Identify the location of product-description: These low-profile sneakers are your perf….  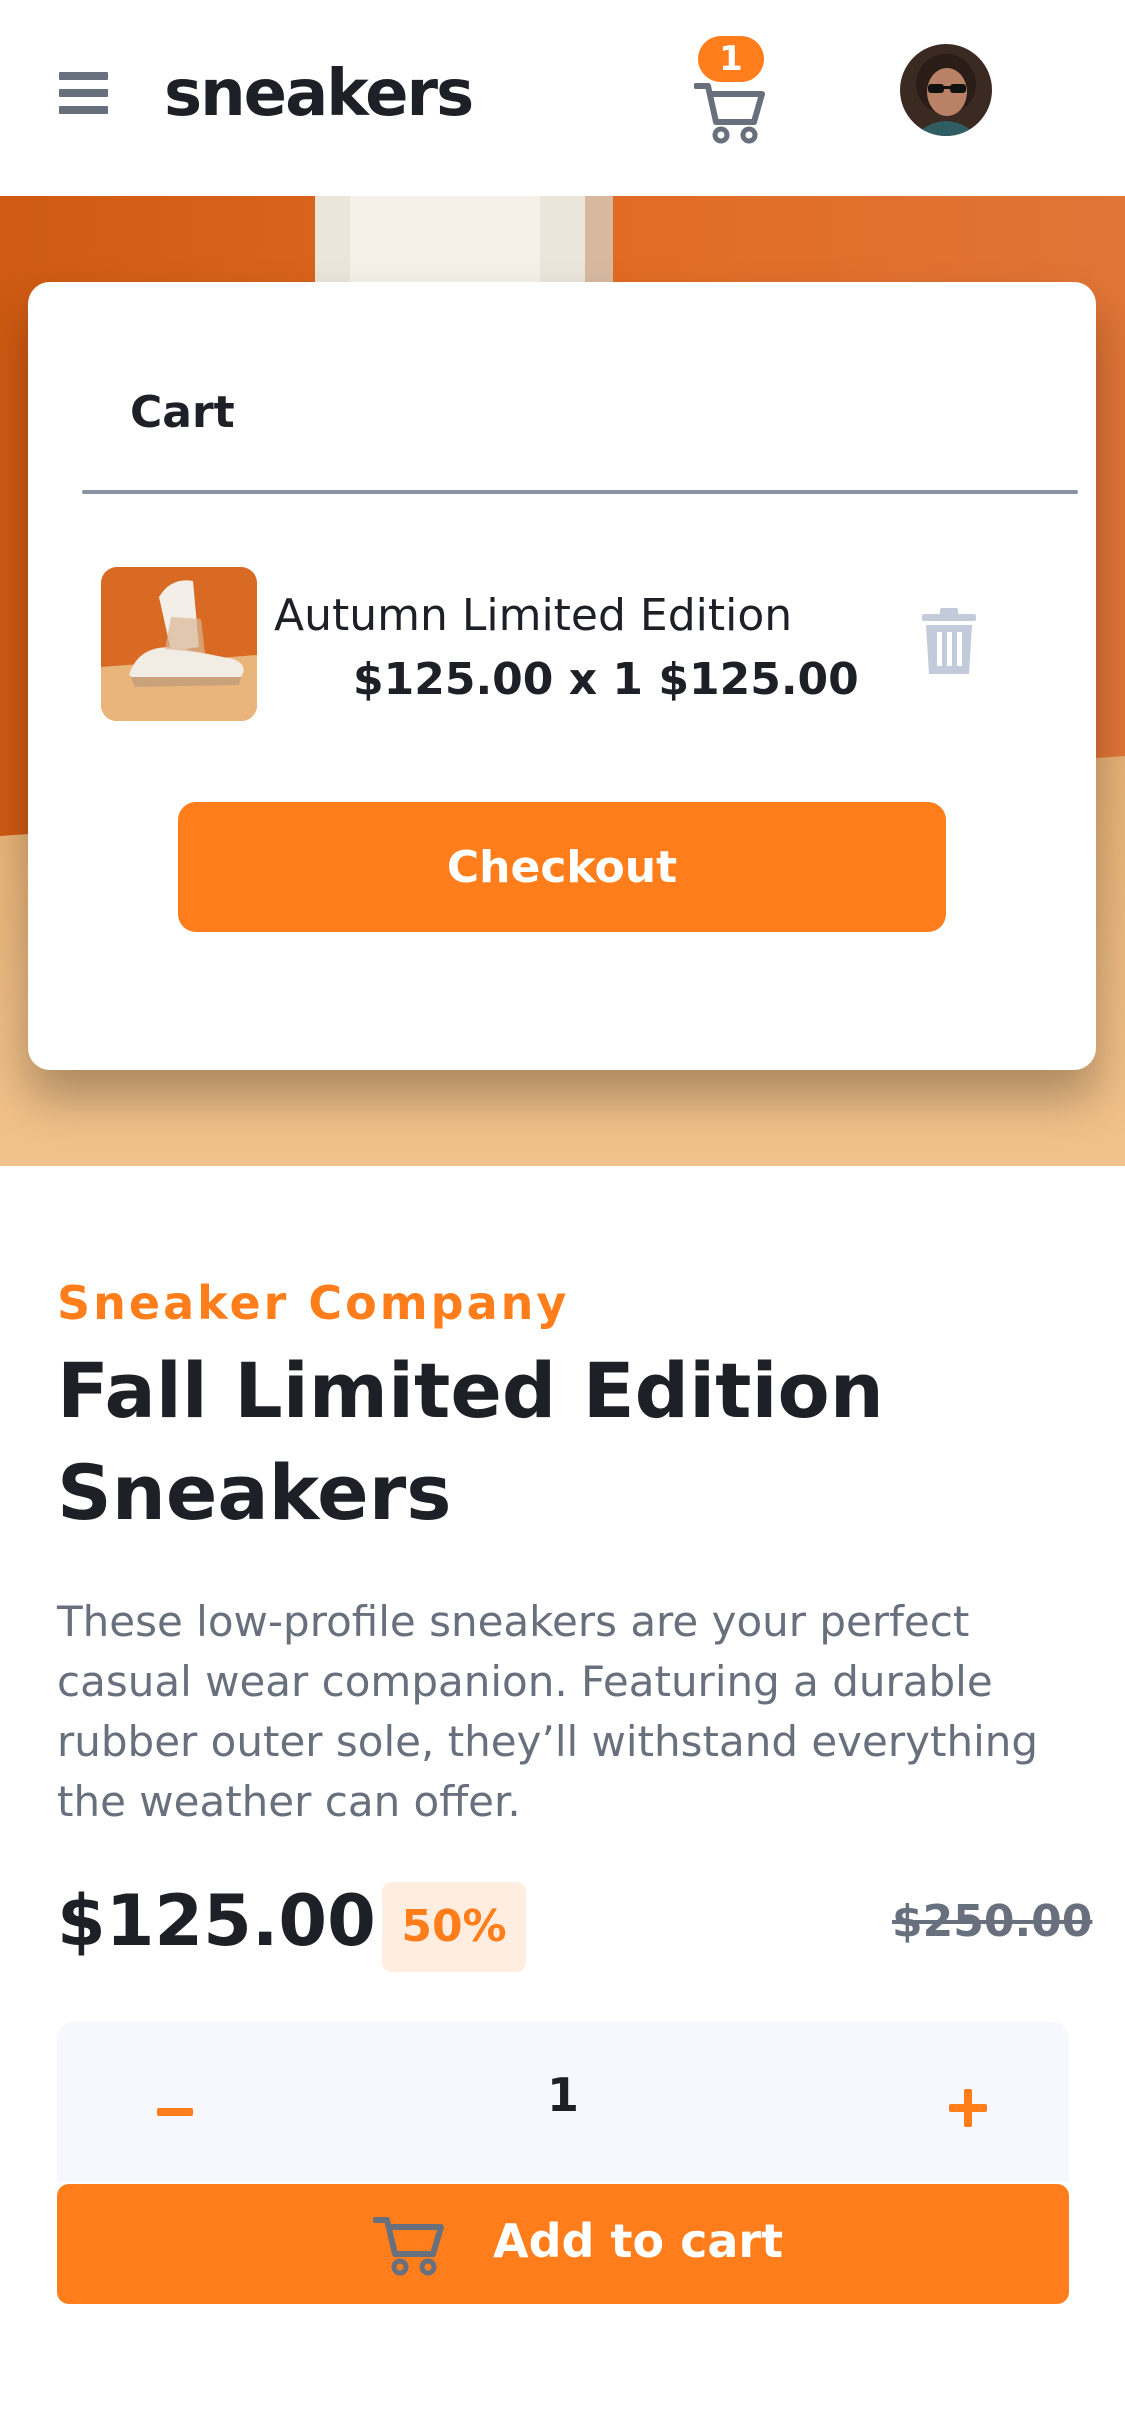
(548, 1711).